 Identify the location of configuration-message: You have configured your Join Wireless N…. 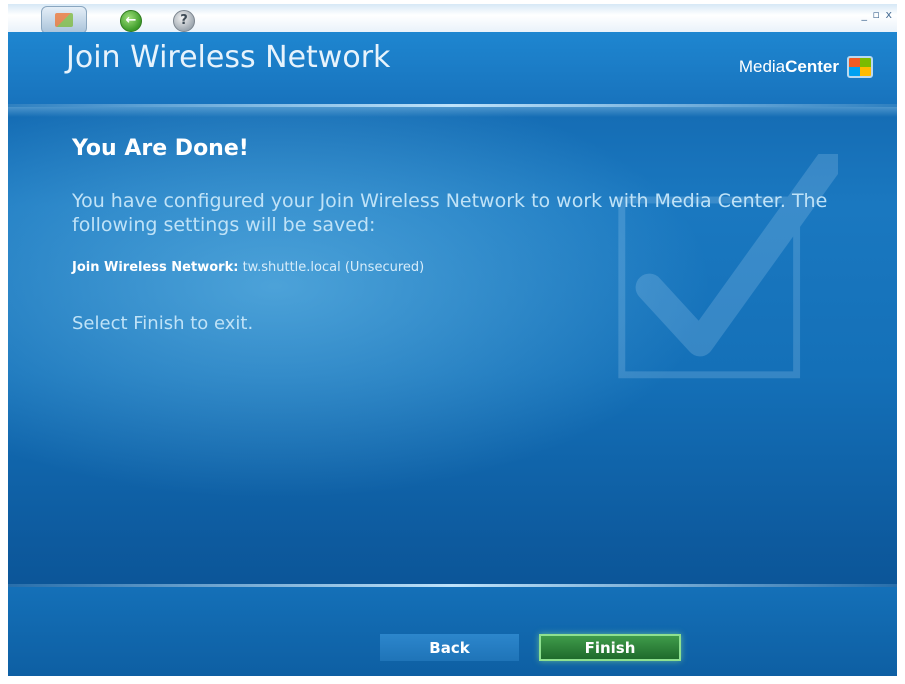
(450, 213).